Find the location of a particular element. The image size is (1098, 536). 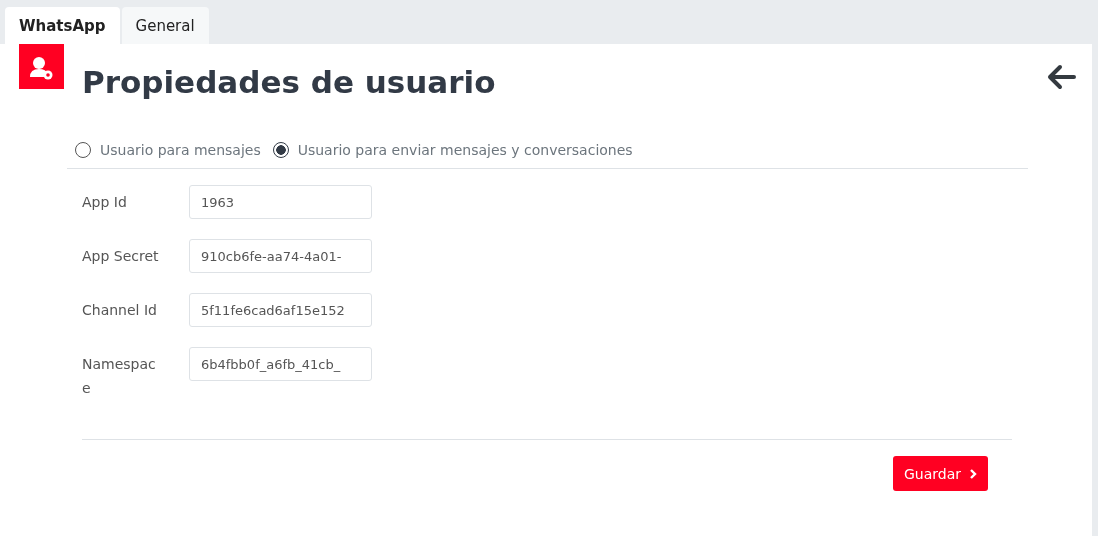

radio-option: Usuario para mensajes is located at coordinates (168, 150).